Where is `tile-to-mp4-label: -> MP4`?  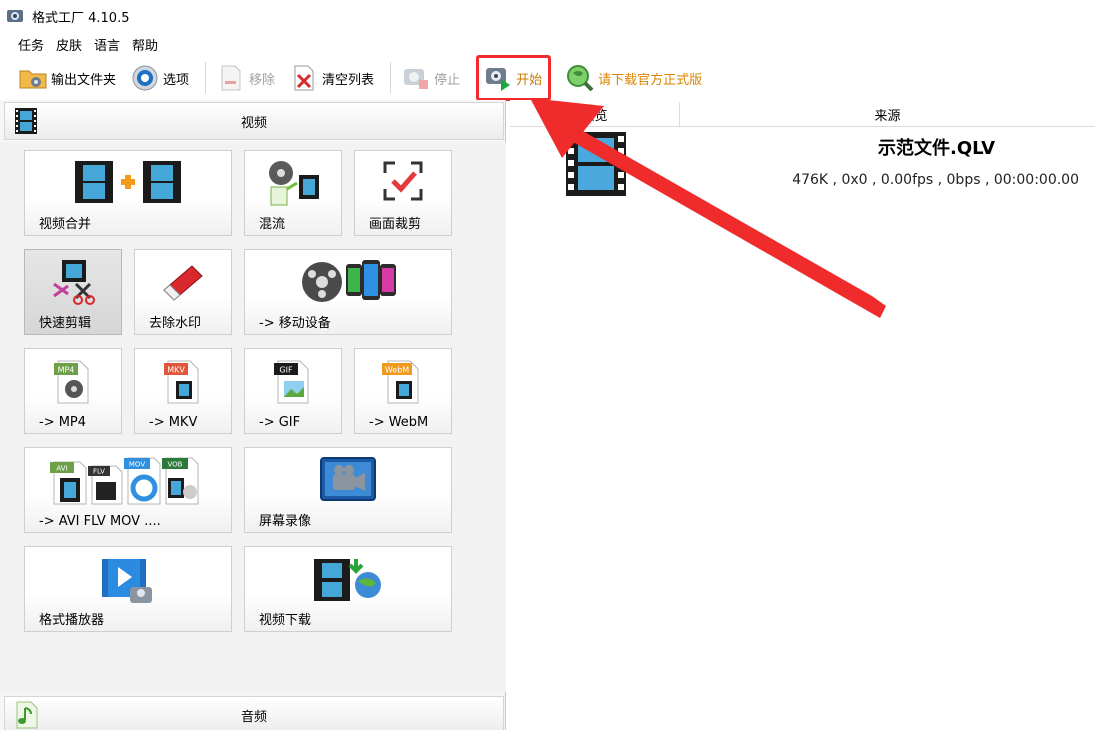
tile-to-mp4-label: -> MP4 is located at coordinates (63, 422).